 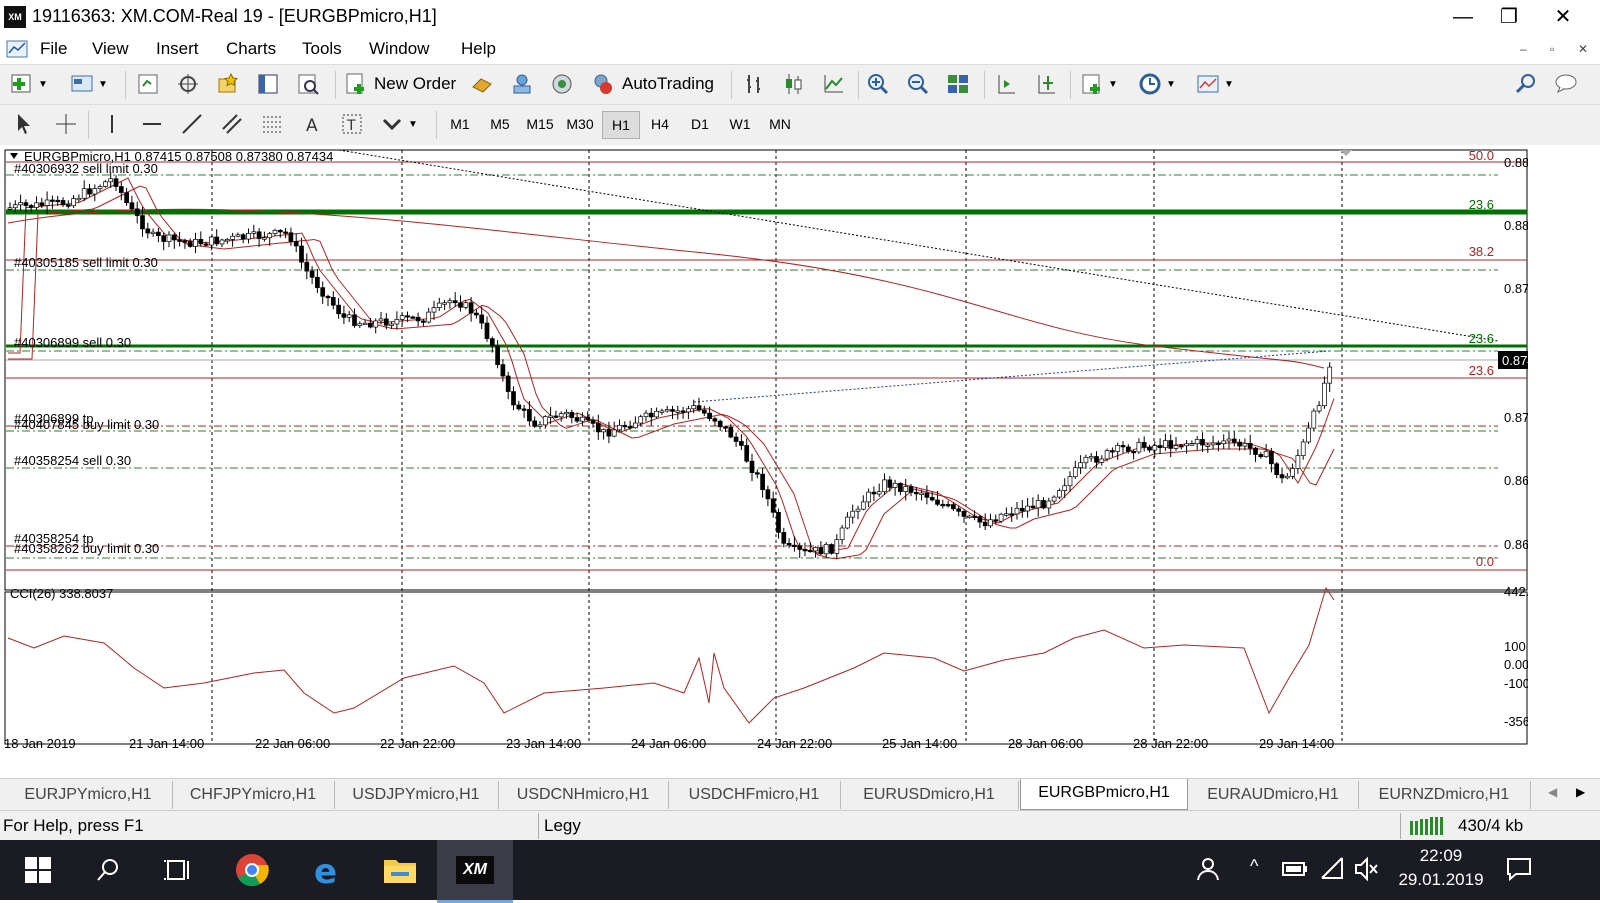 I want to click on indicator-scale-label: 100, so click(x=1515, y=646).